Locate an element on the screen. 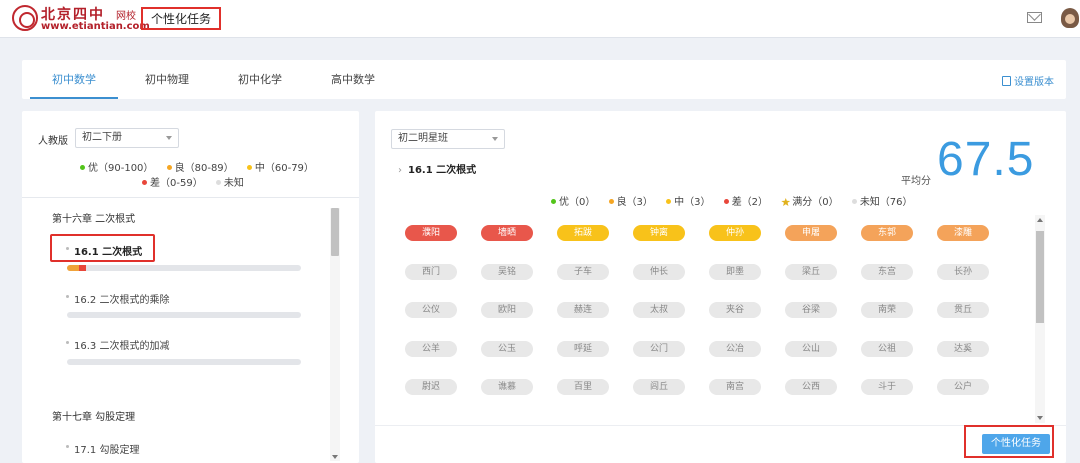 Image resolution: width=1080 pixels, height=463 pixels. student-pill: 百里 is located at coordinates (583, 387).